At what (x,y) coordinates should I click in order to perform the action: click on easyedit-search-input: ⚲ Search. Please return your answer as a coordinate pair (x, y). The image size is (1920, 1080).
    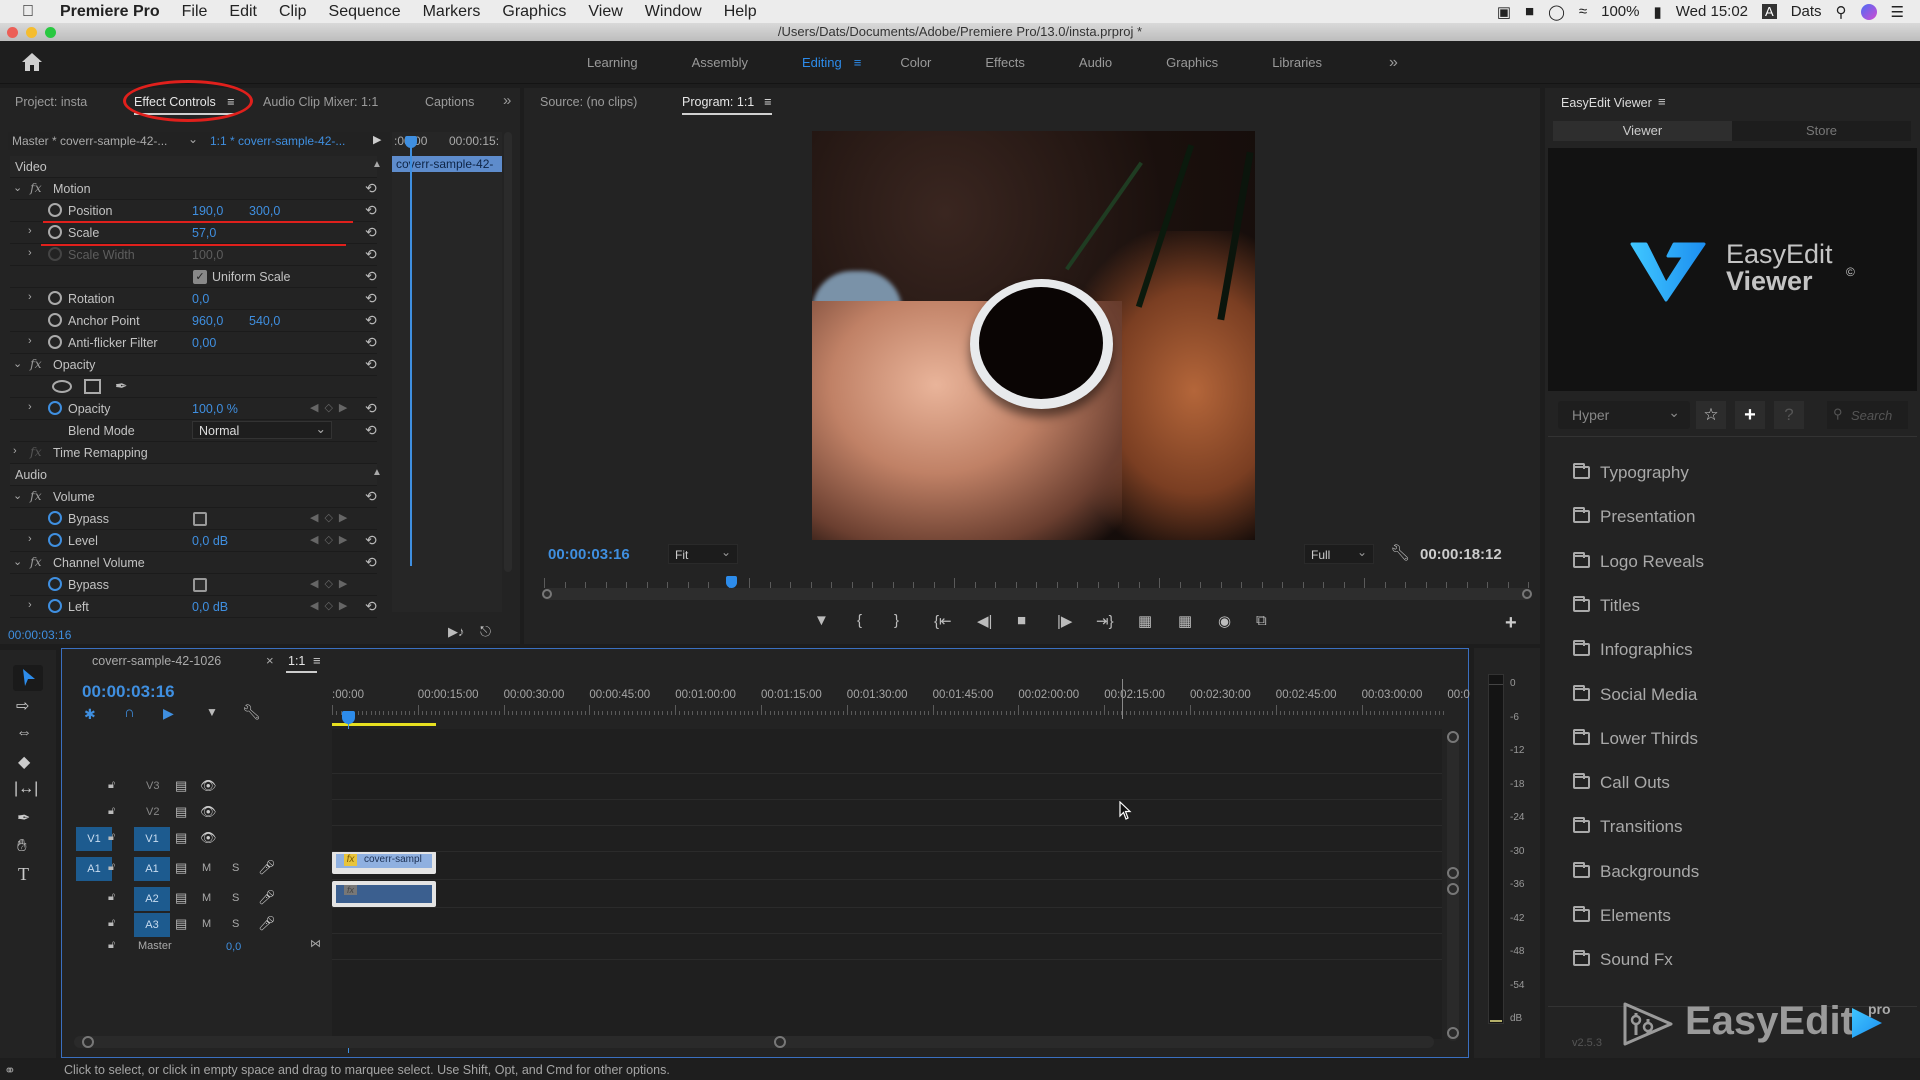
    Looking at the image, I should click on (1867, 415).